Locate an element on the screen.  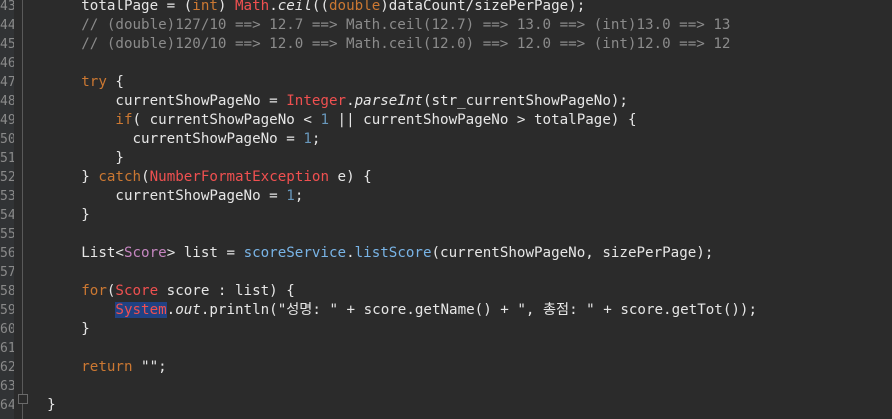
code-line: 54 } is located at coordinates (446, 215).